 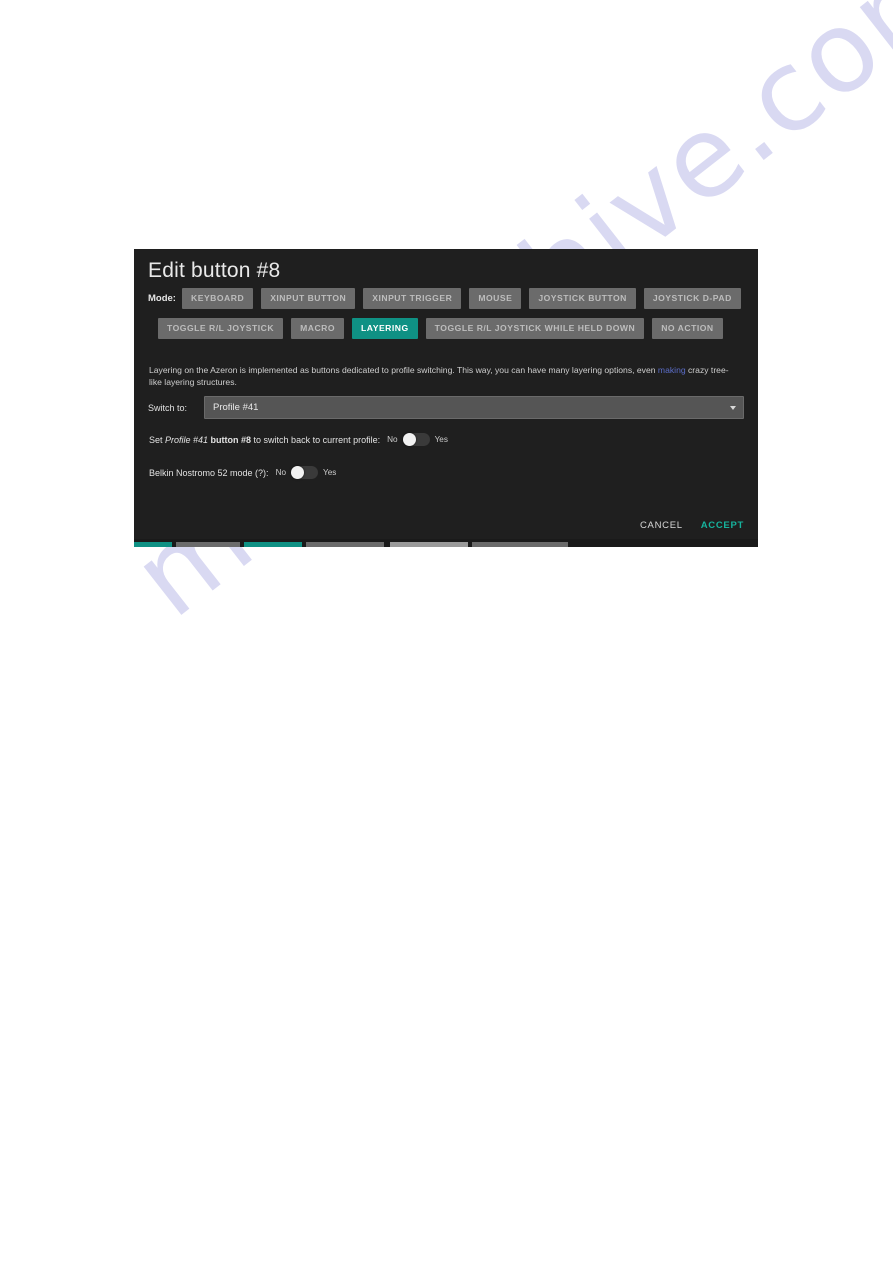 I want to click on profile-select-value: Profile #41, so click(x=236, y=407).